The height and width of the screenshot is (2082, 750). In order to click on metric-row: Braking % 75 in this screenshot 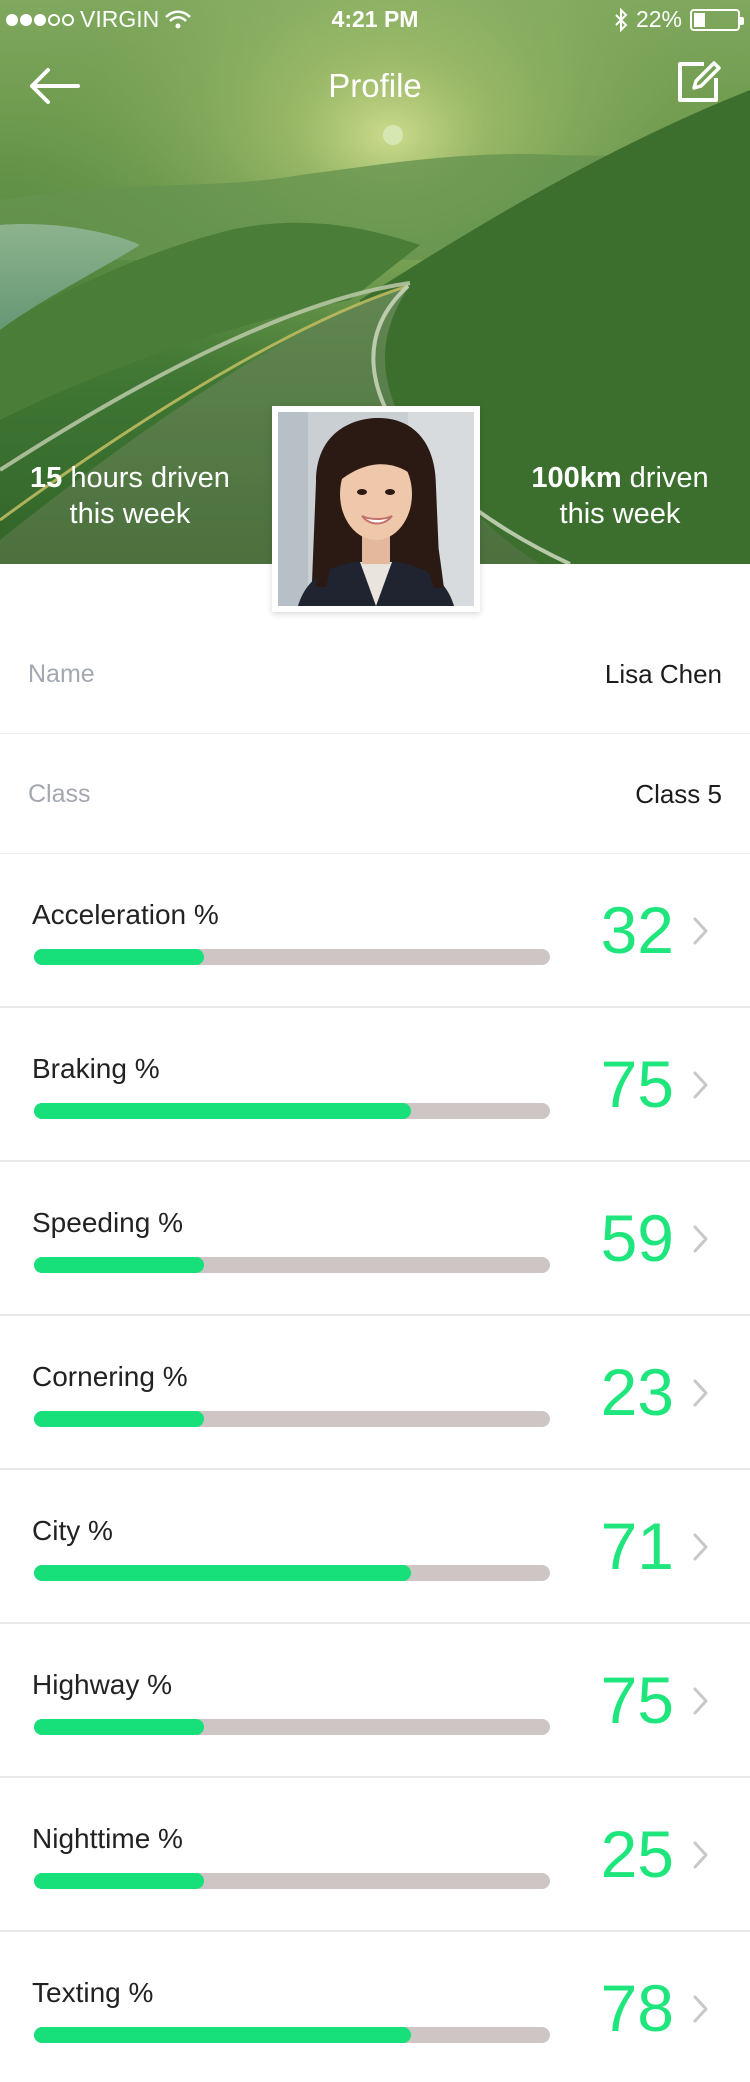, I will do `click(375, 1085)`.